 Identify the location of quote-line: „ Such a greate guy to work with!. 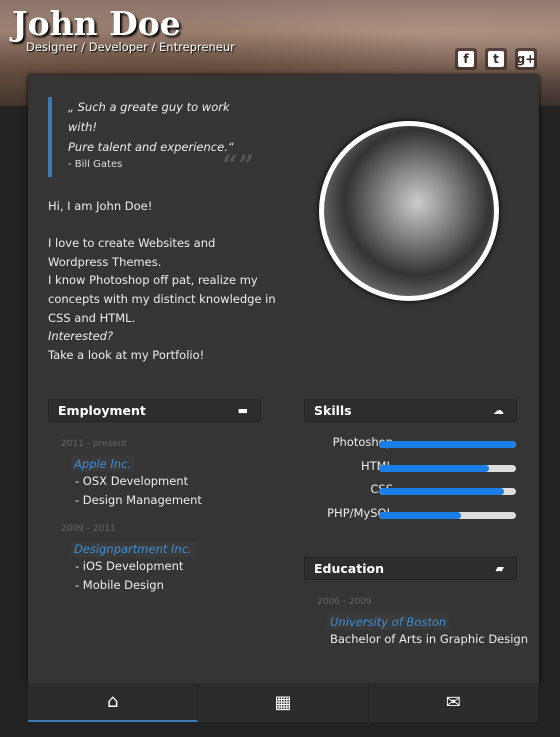
(149, 117).